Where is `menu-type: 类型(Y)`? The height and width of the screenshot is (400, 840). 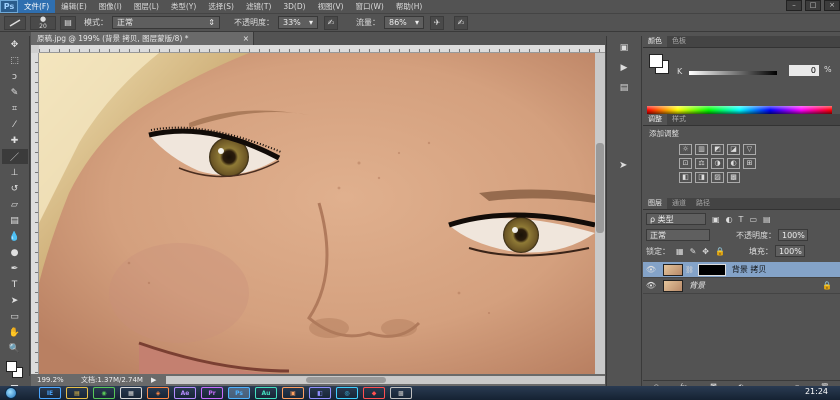
menu-type: 类型(Y) is located at coordinates (183, 6).